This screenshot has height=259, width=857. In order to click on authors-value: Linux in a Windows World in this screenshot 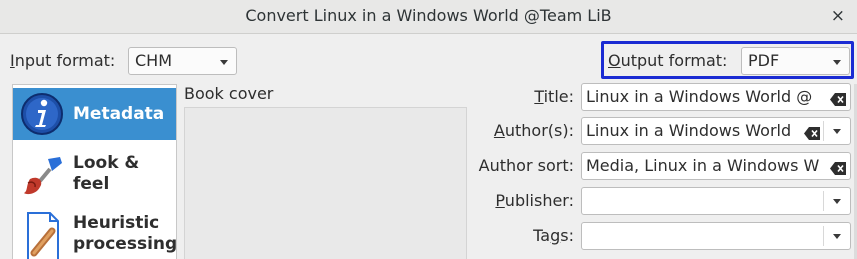, I will do `click(689, 130)`.